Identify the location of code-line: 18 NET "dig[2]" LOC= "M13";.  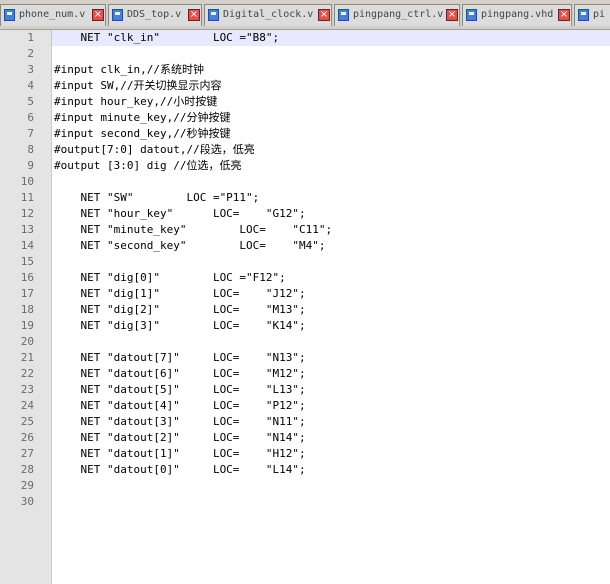
(305, 310).